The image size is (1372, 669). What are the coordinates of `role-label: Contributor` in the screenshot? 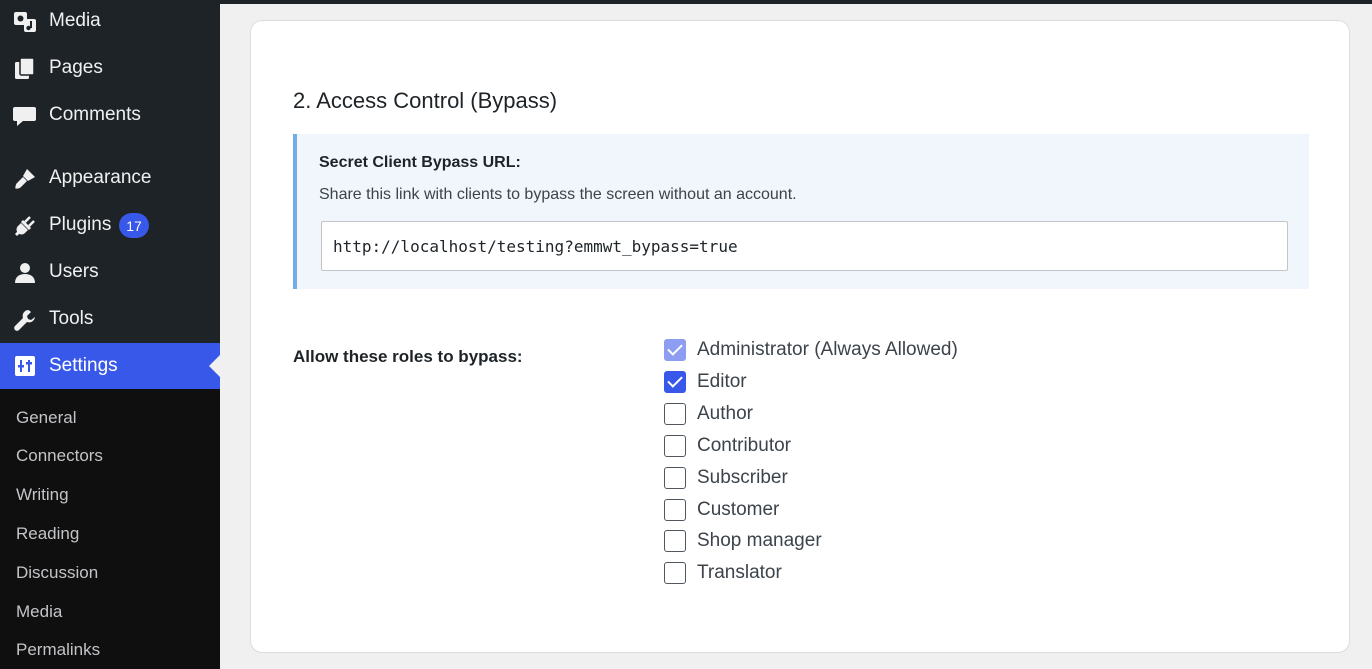 It's located at (744, 445).